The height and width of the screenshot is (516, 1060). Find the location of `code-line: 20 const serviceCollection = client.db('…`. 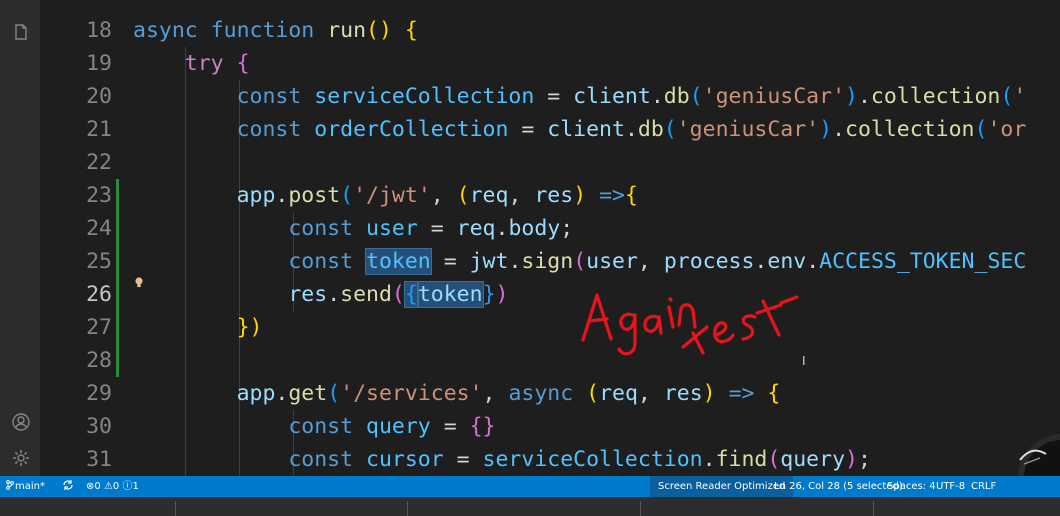

code-line: 20 const serviceCollection = client.db('… is located at coordinates (550, 96).